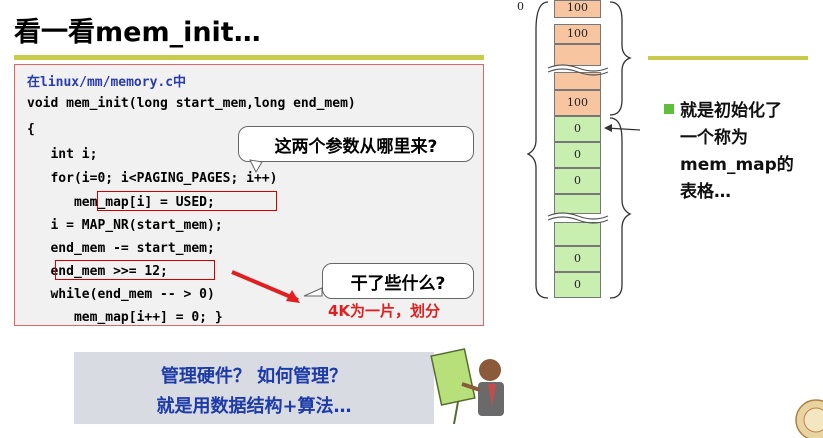 This screenshot has height=438, width=823. I want to click on bullet-line: 一个称为, so click(714, 138).